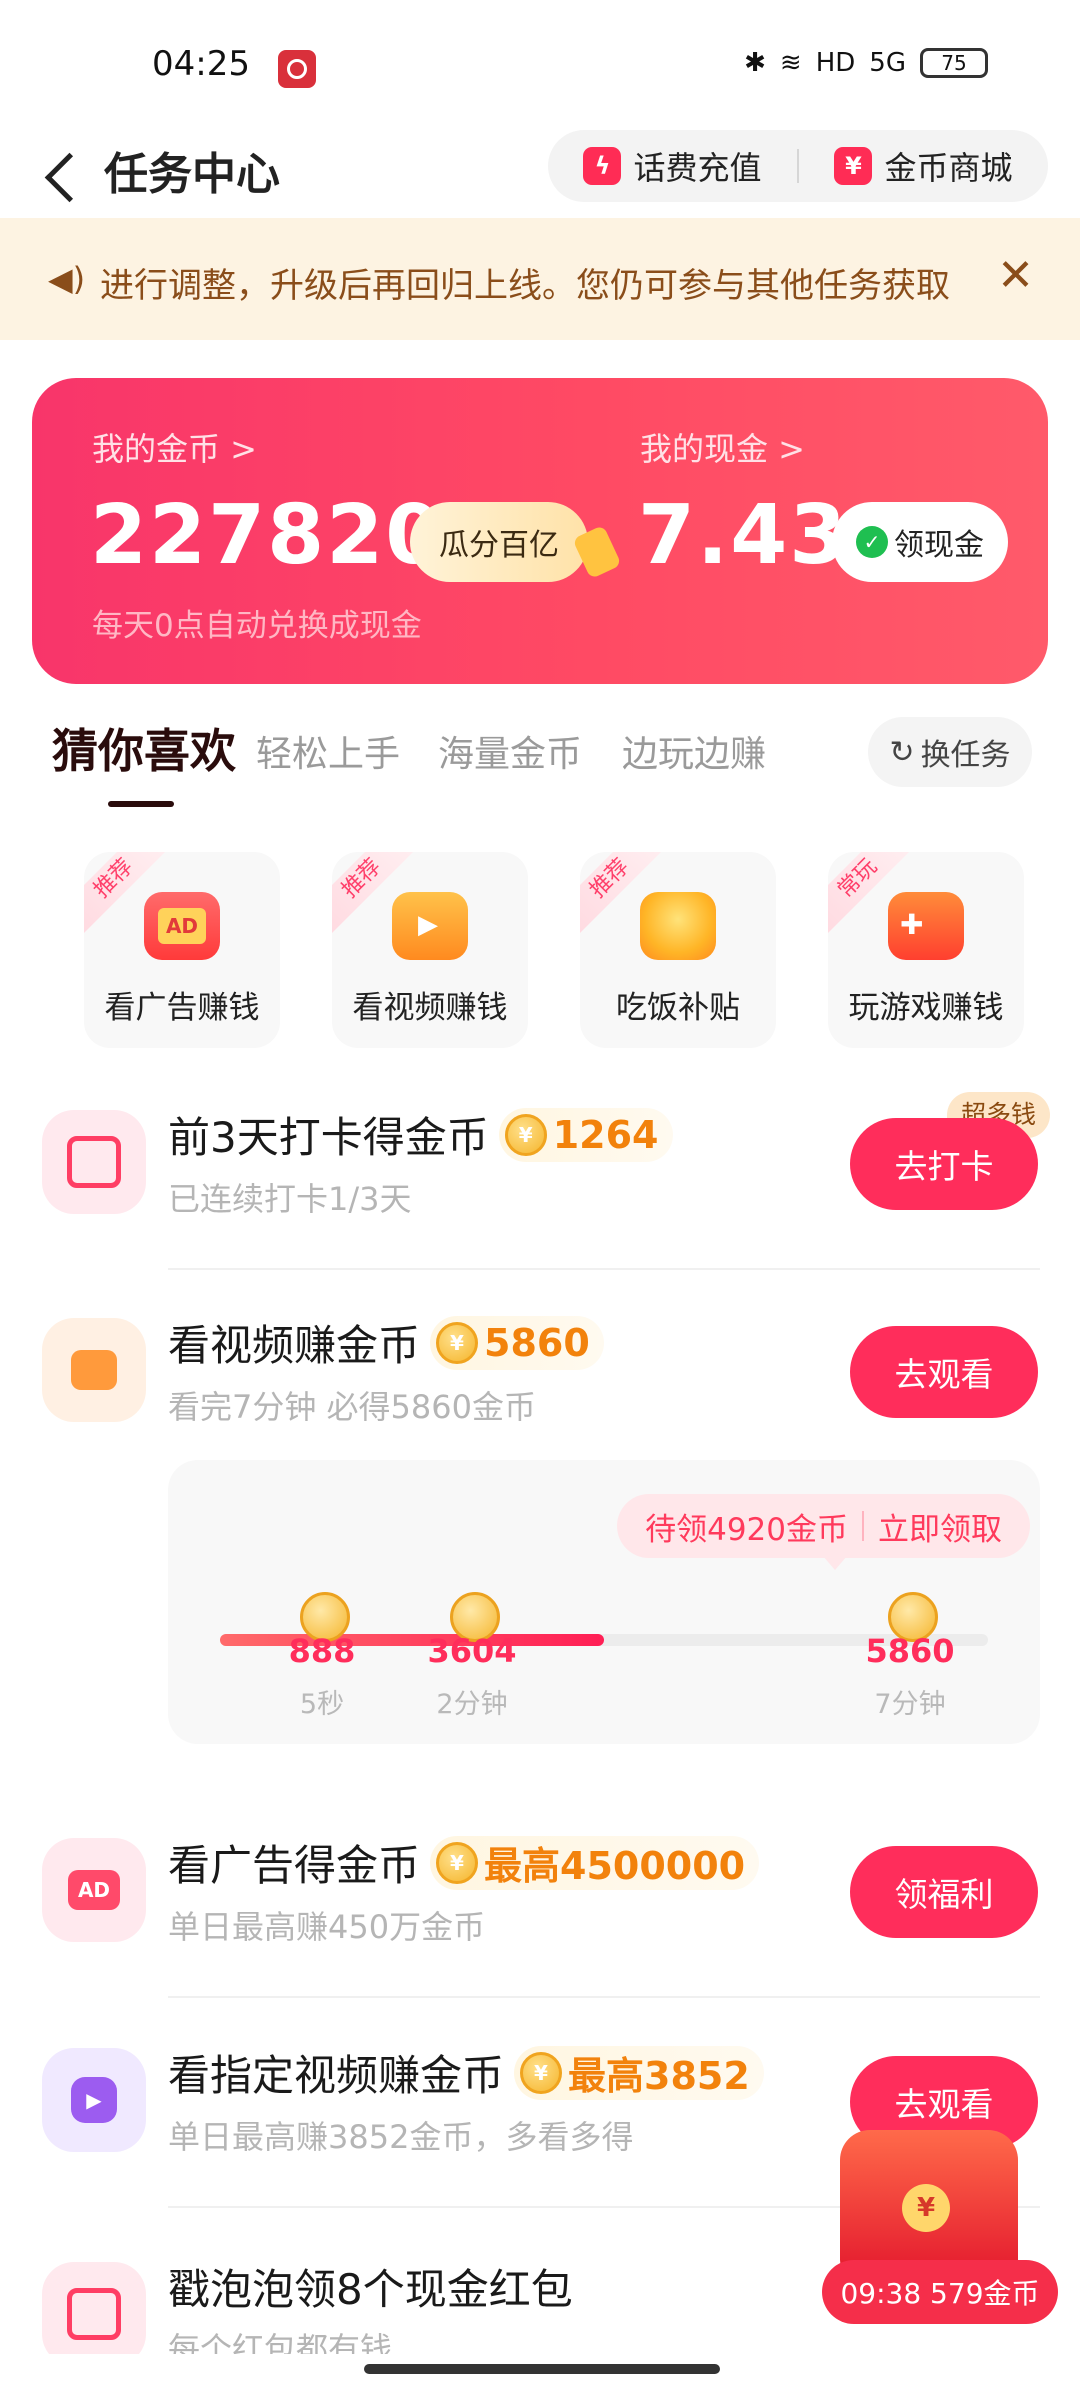  I want to click on app-notification-icon, so click(297, 69).